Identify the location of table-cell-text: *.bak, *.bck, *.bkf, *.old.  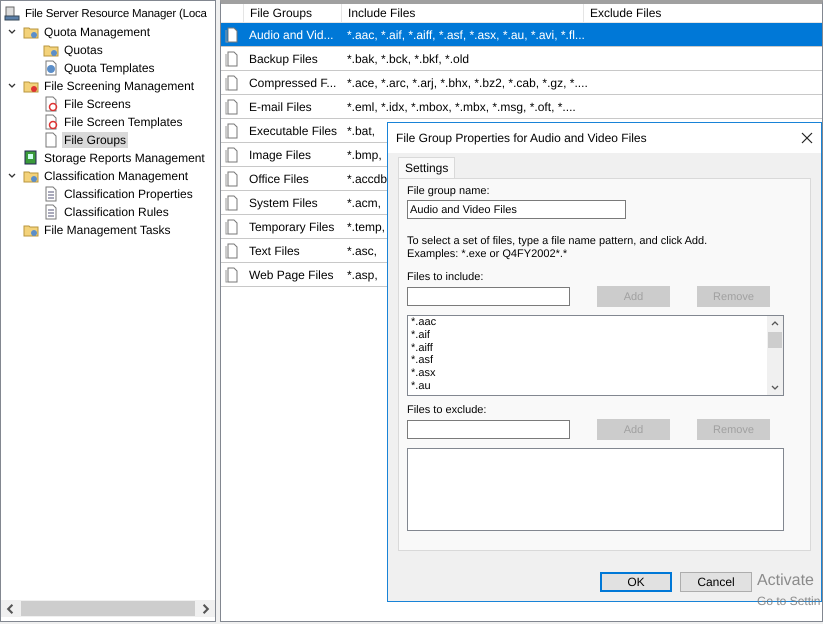
(408, 59).